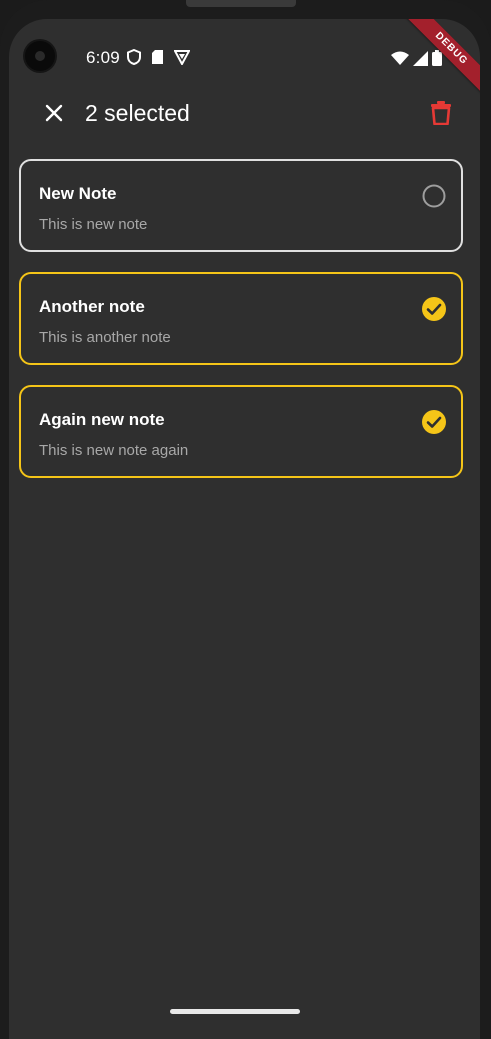  I want to click on note-card: New Note This is new note, so click(241, 205).